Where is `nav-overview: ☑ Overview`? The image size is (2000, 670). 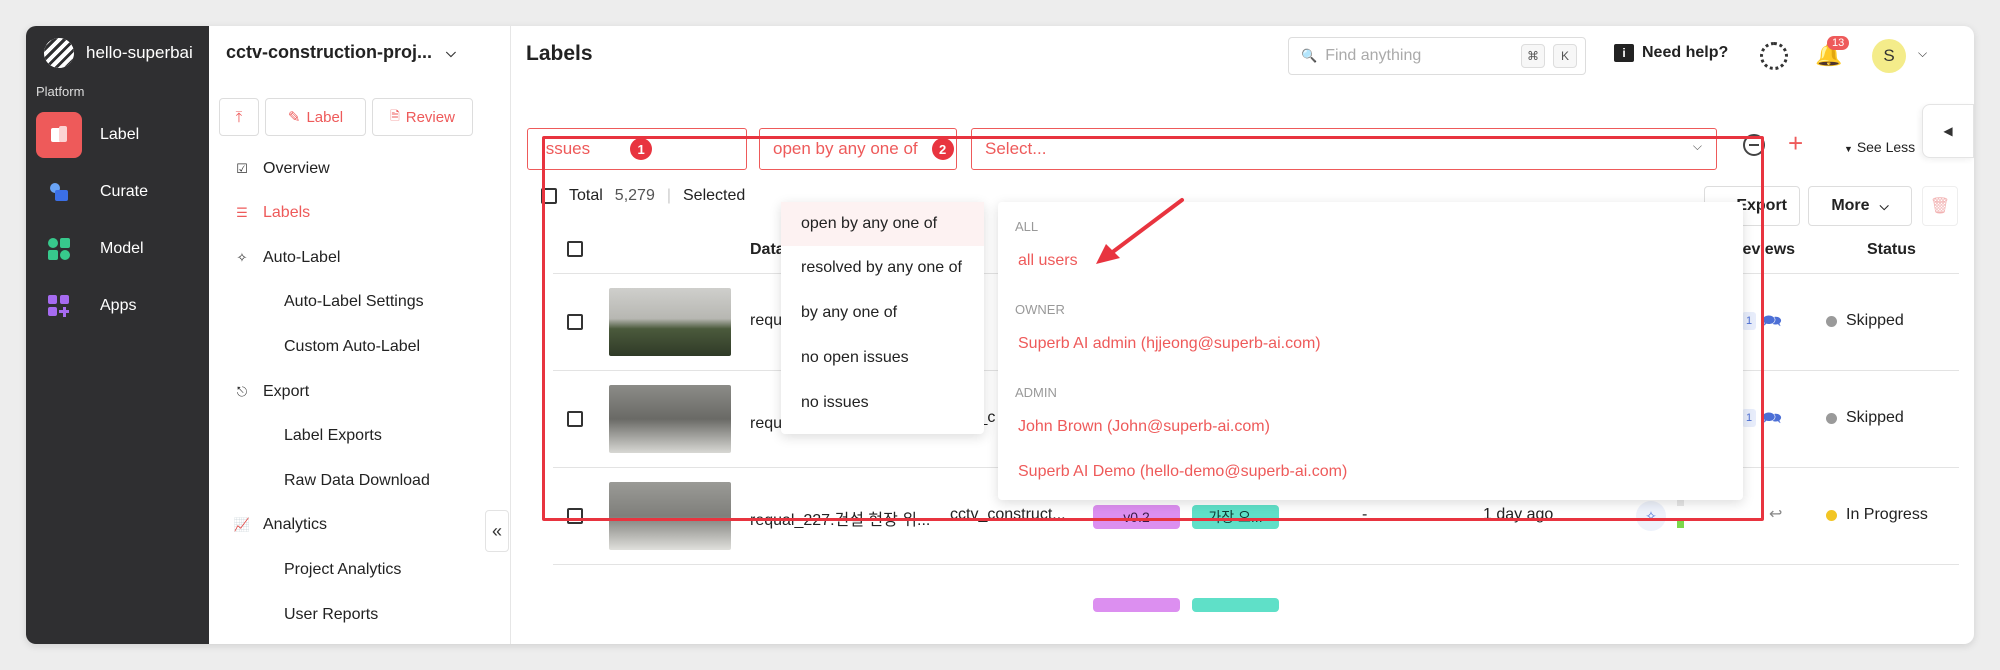 nav-overview: ☑ Overview is located at coordinates (269, 169).